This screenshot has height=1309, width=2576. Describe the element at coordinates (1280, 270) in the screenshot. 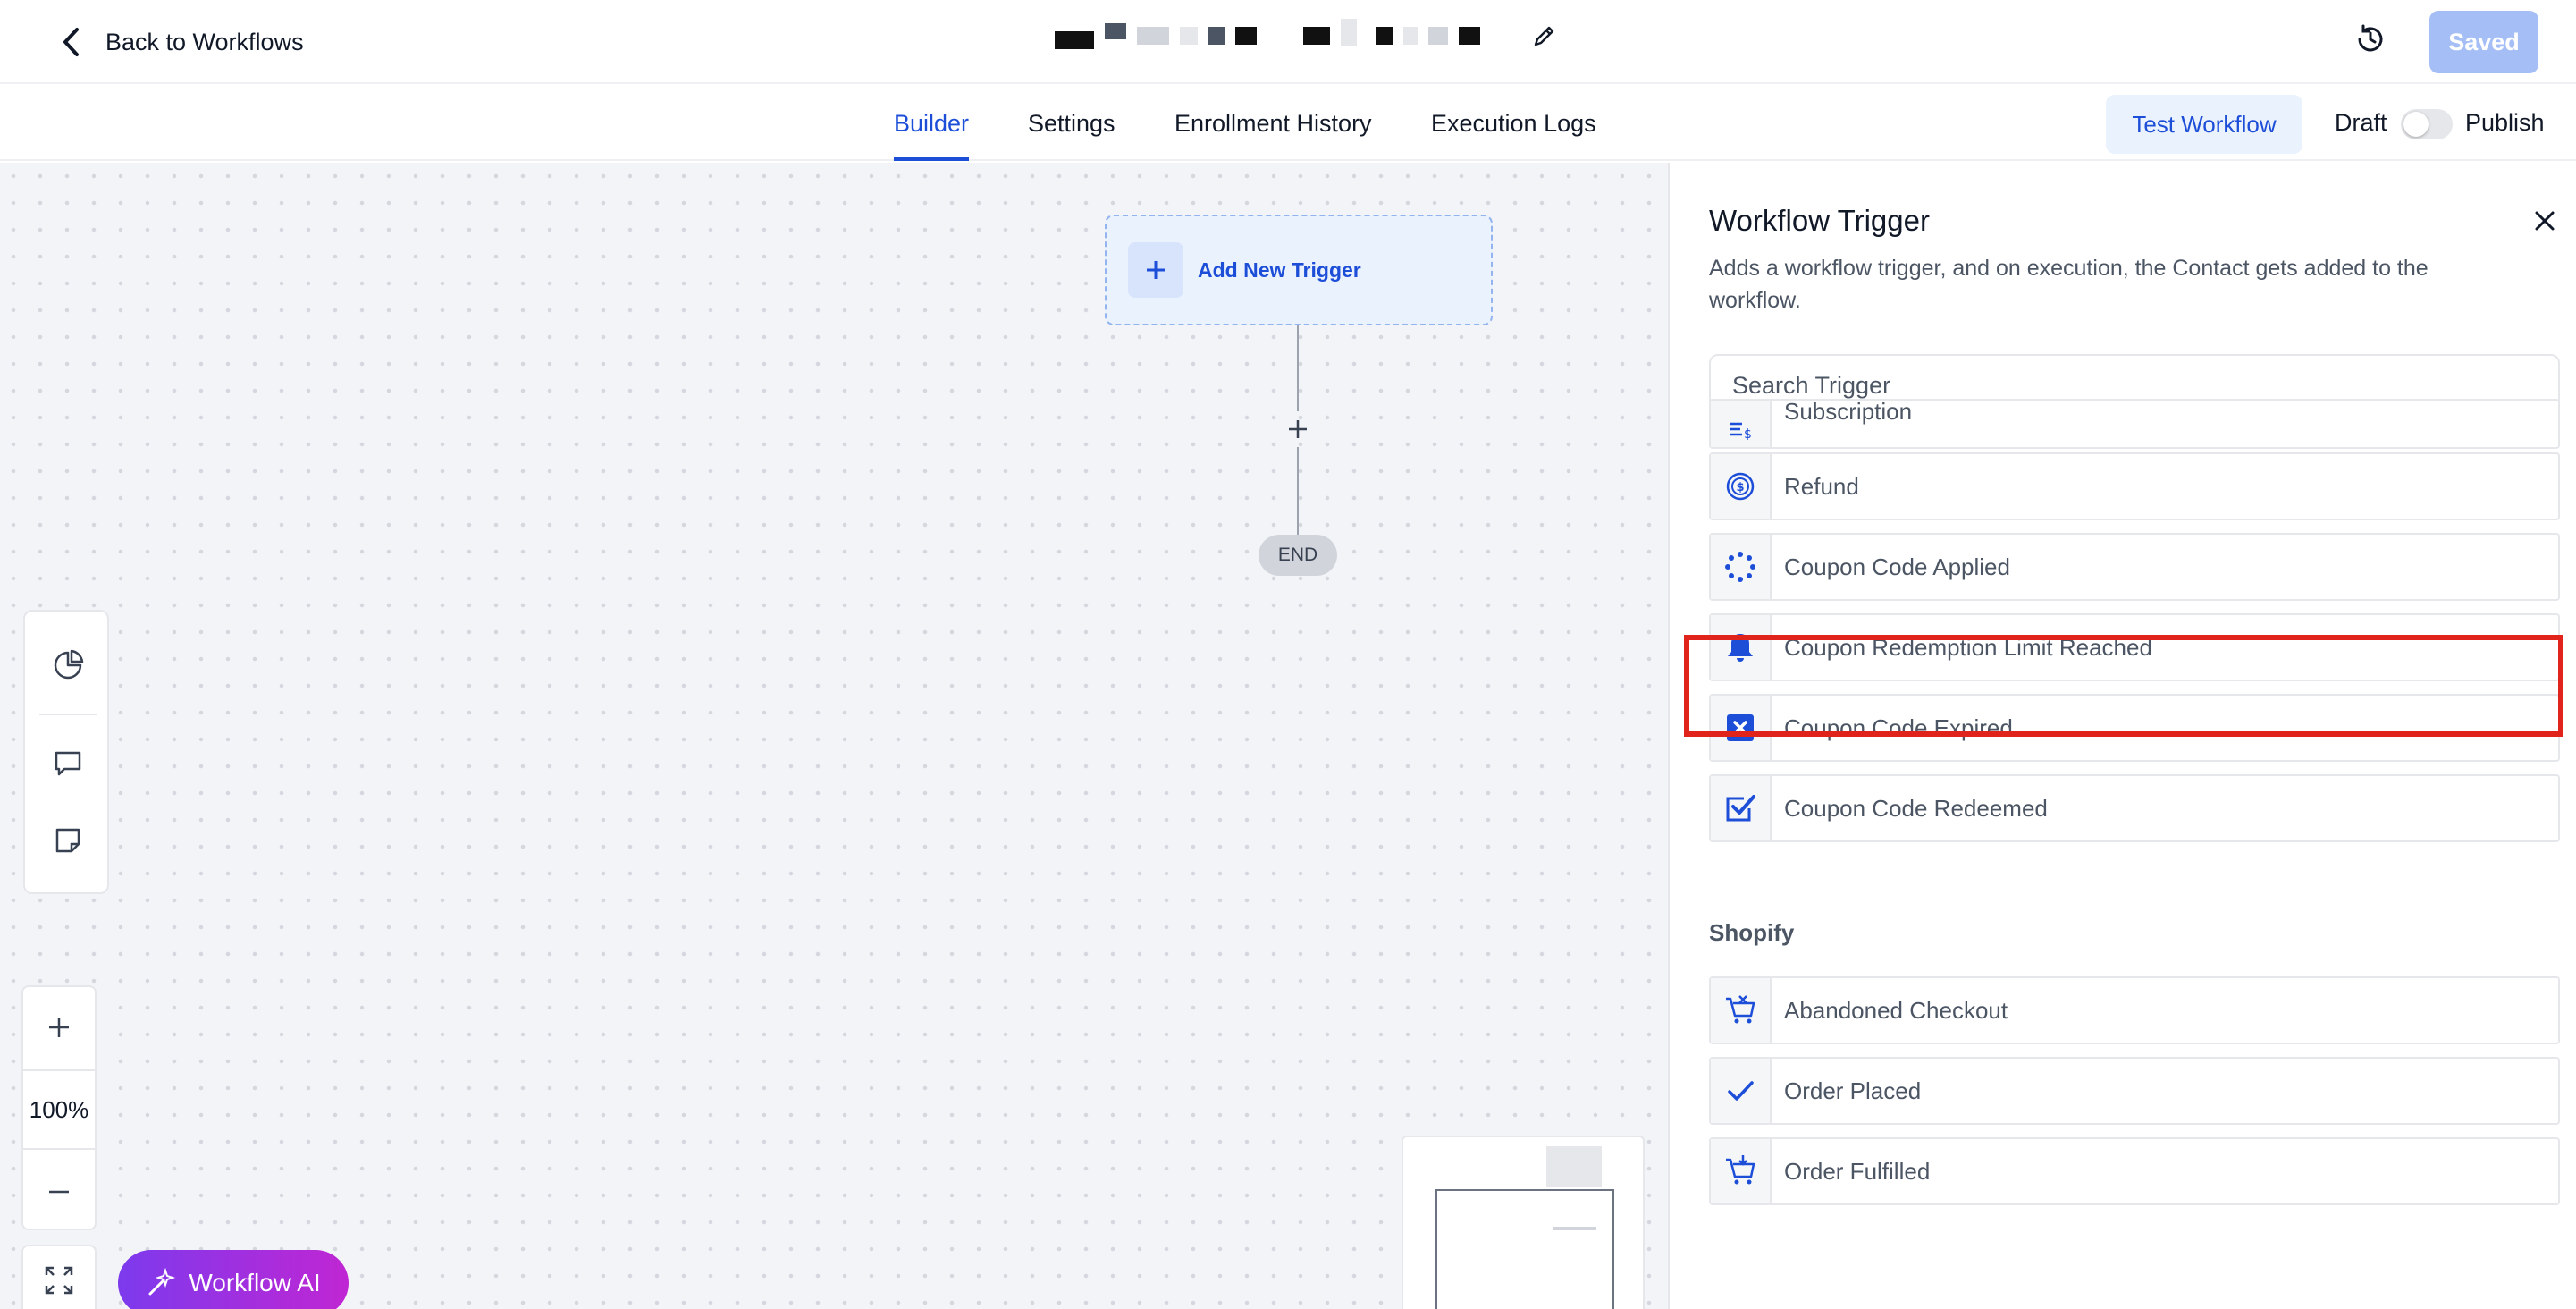

I see `add-trigger-label: Add New Trigger` at that location.